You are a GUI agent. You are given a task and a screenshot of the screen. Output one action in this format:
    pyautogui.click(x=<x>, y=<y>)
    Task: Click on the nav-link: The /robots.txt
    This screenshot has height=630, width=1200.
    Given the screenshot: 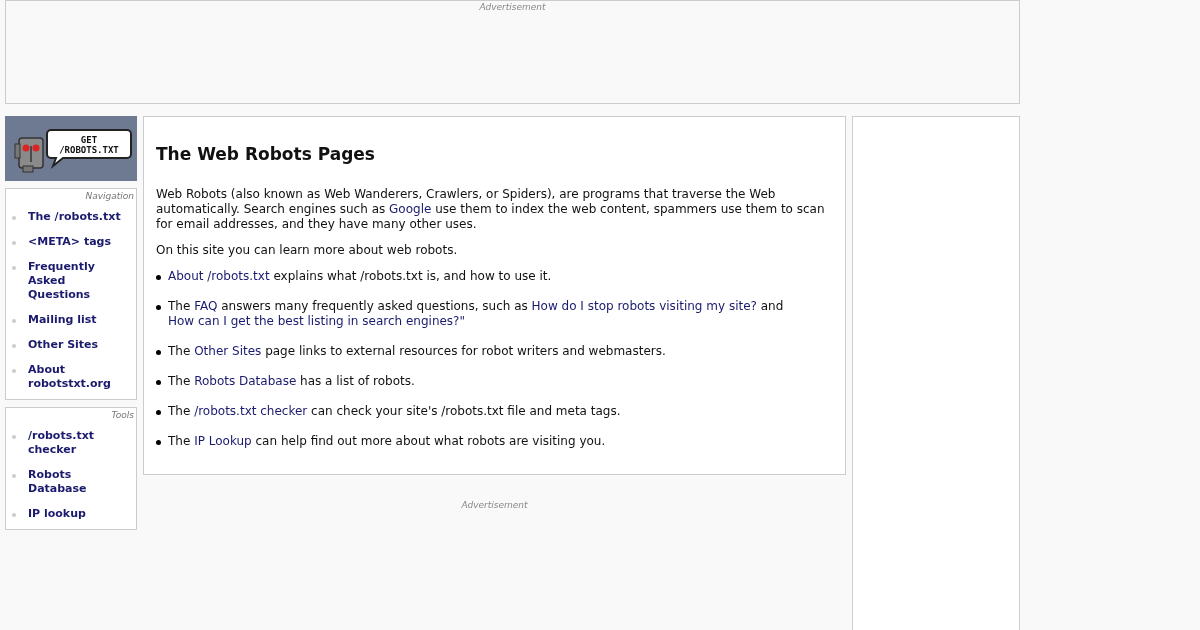 What is the action you would take?
    pyautogui.click(x=74, y=217)
    